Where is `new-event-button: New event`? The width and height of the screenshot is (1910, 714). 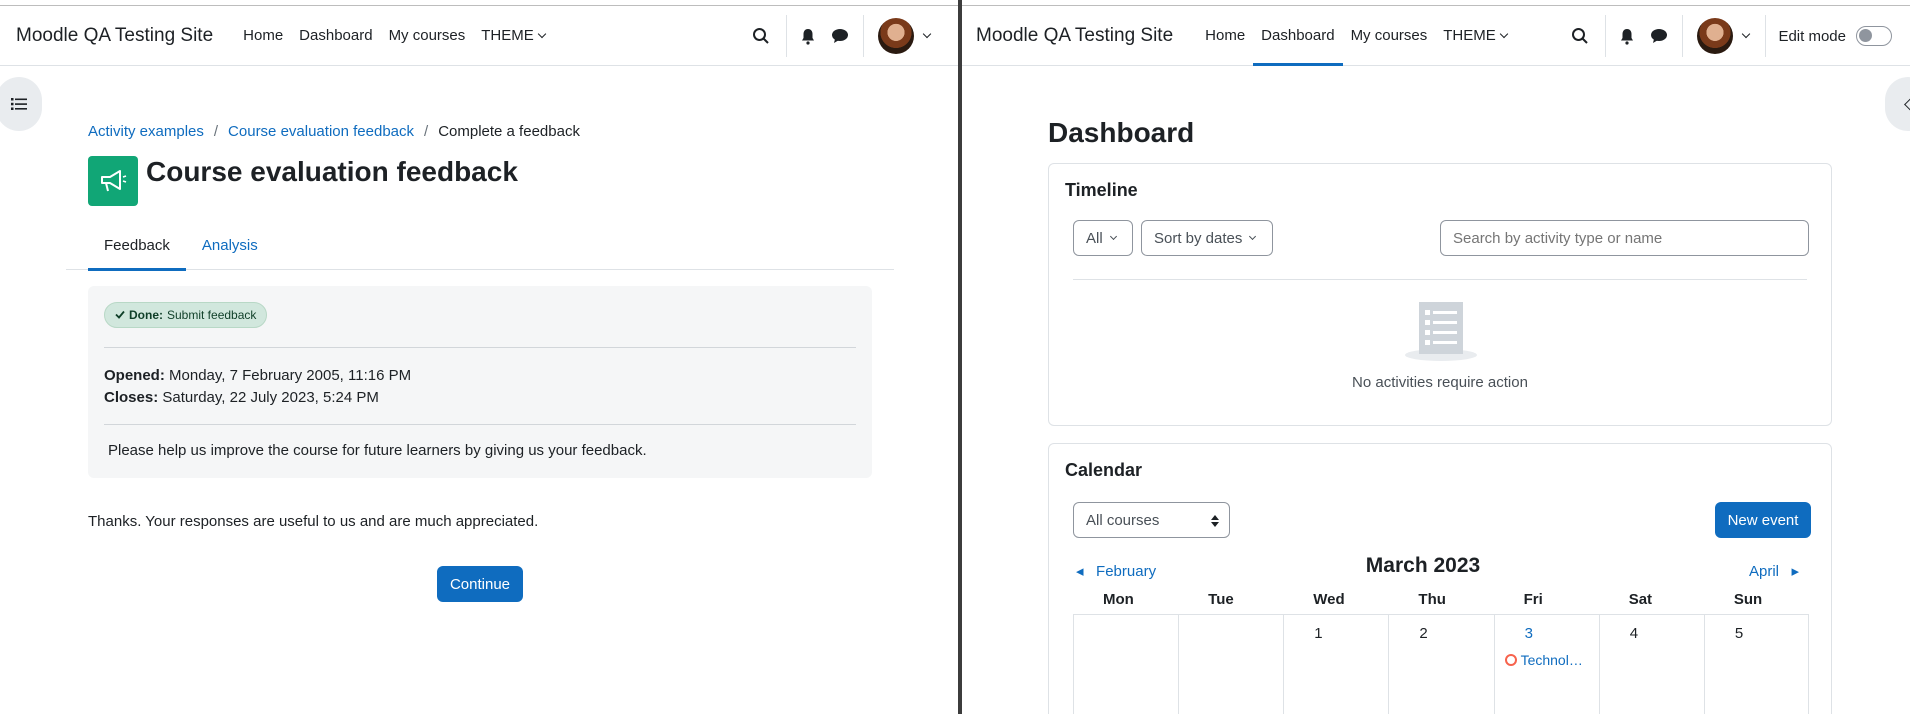
new-event-button: New event is located at coordinates (1763, 520).